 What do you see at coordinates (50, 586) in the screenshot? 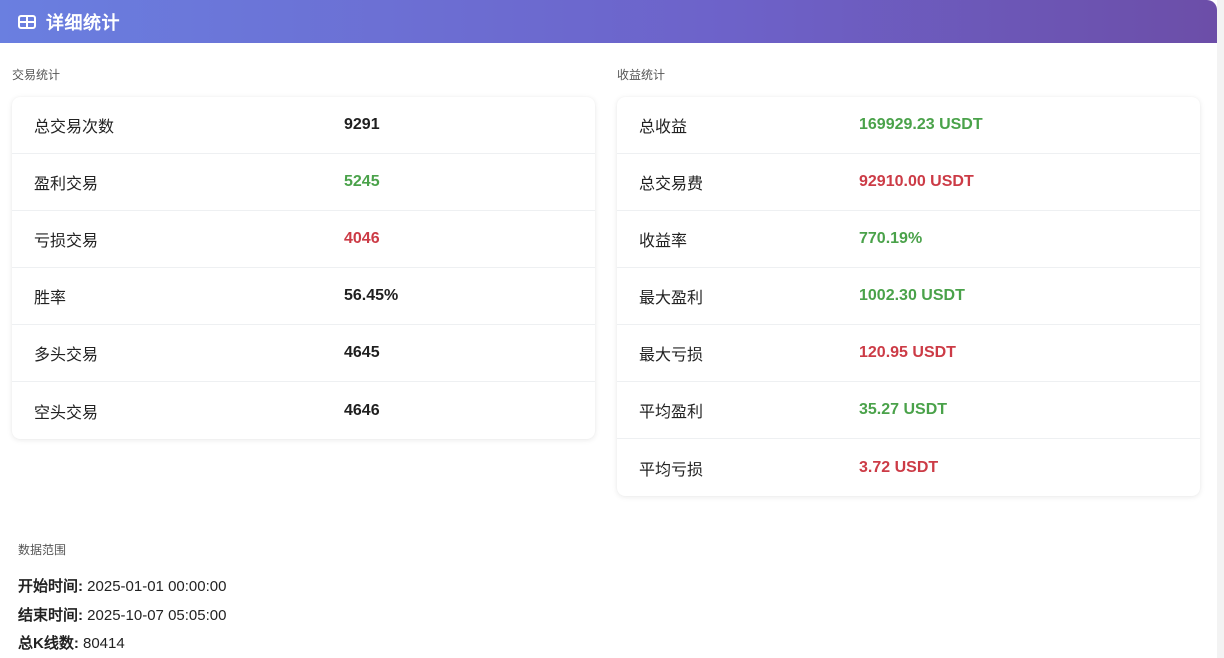
I see `start-time-label: 开始时间:` at bounding box center [50, 586].